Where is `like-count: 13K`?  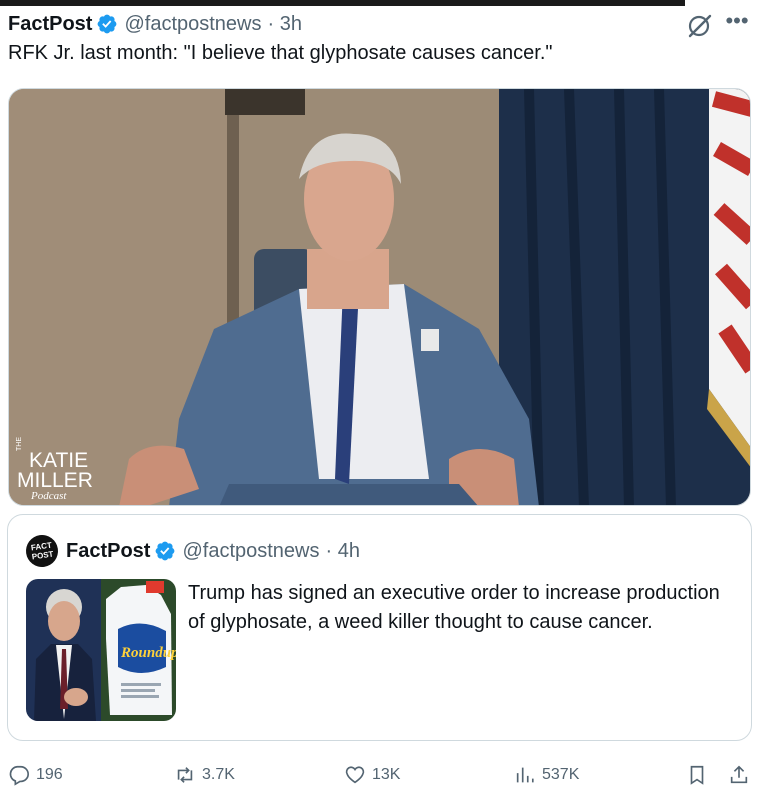
like-count: 13K is located at coordinates (386, 774).